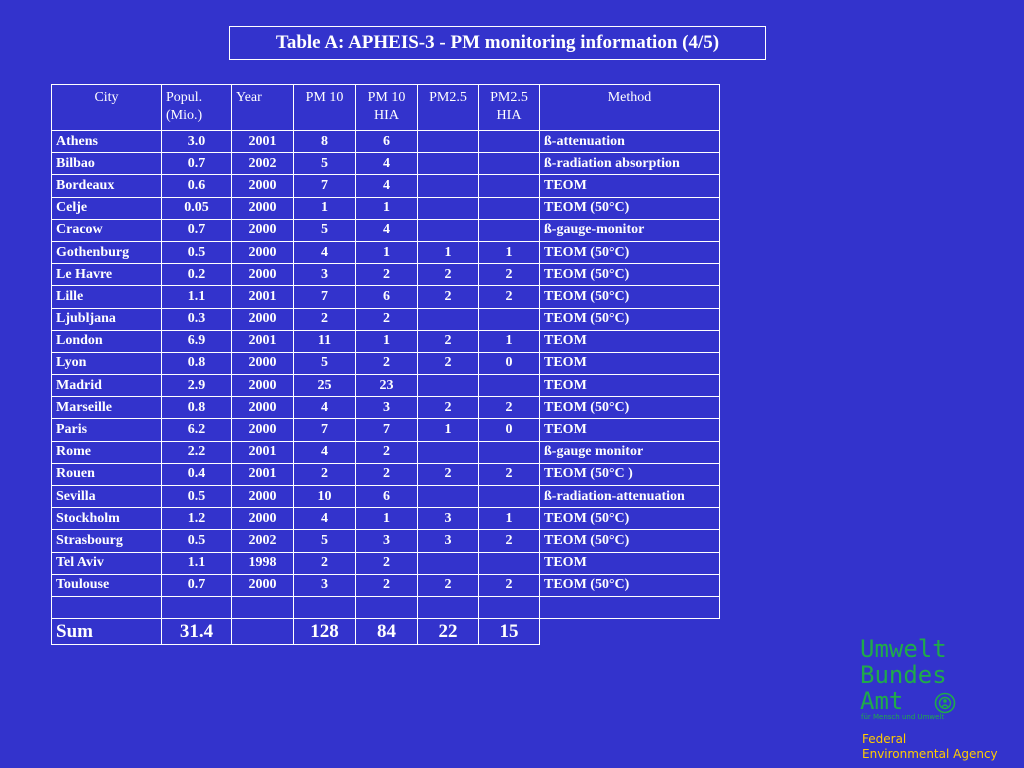 The width and height of the screenshot is (1024, 768). Describe the element at coordinates (324, 275) in the screenshot. I see `cell-pm10: 3` at that location.